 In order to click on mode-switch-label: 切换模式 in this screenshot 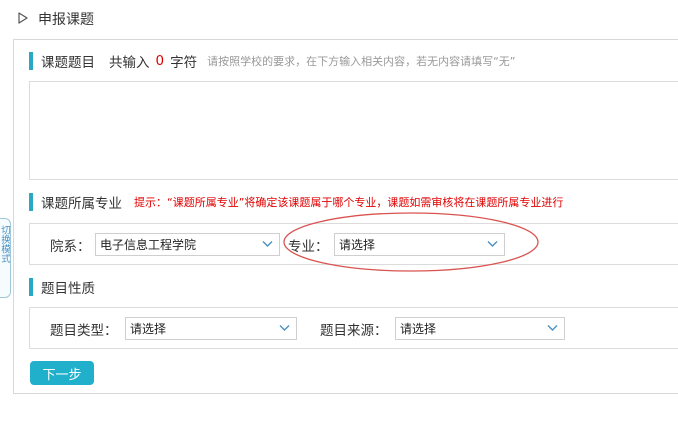, I will do `click(5, 244)`.